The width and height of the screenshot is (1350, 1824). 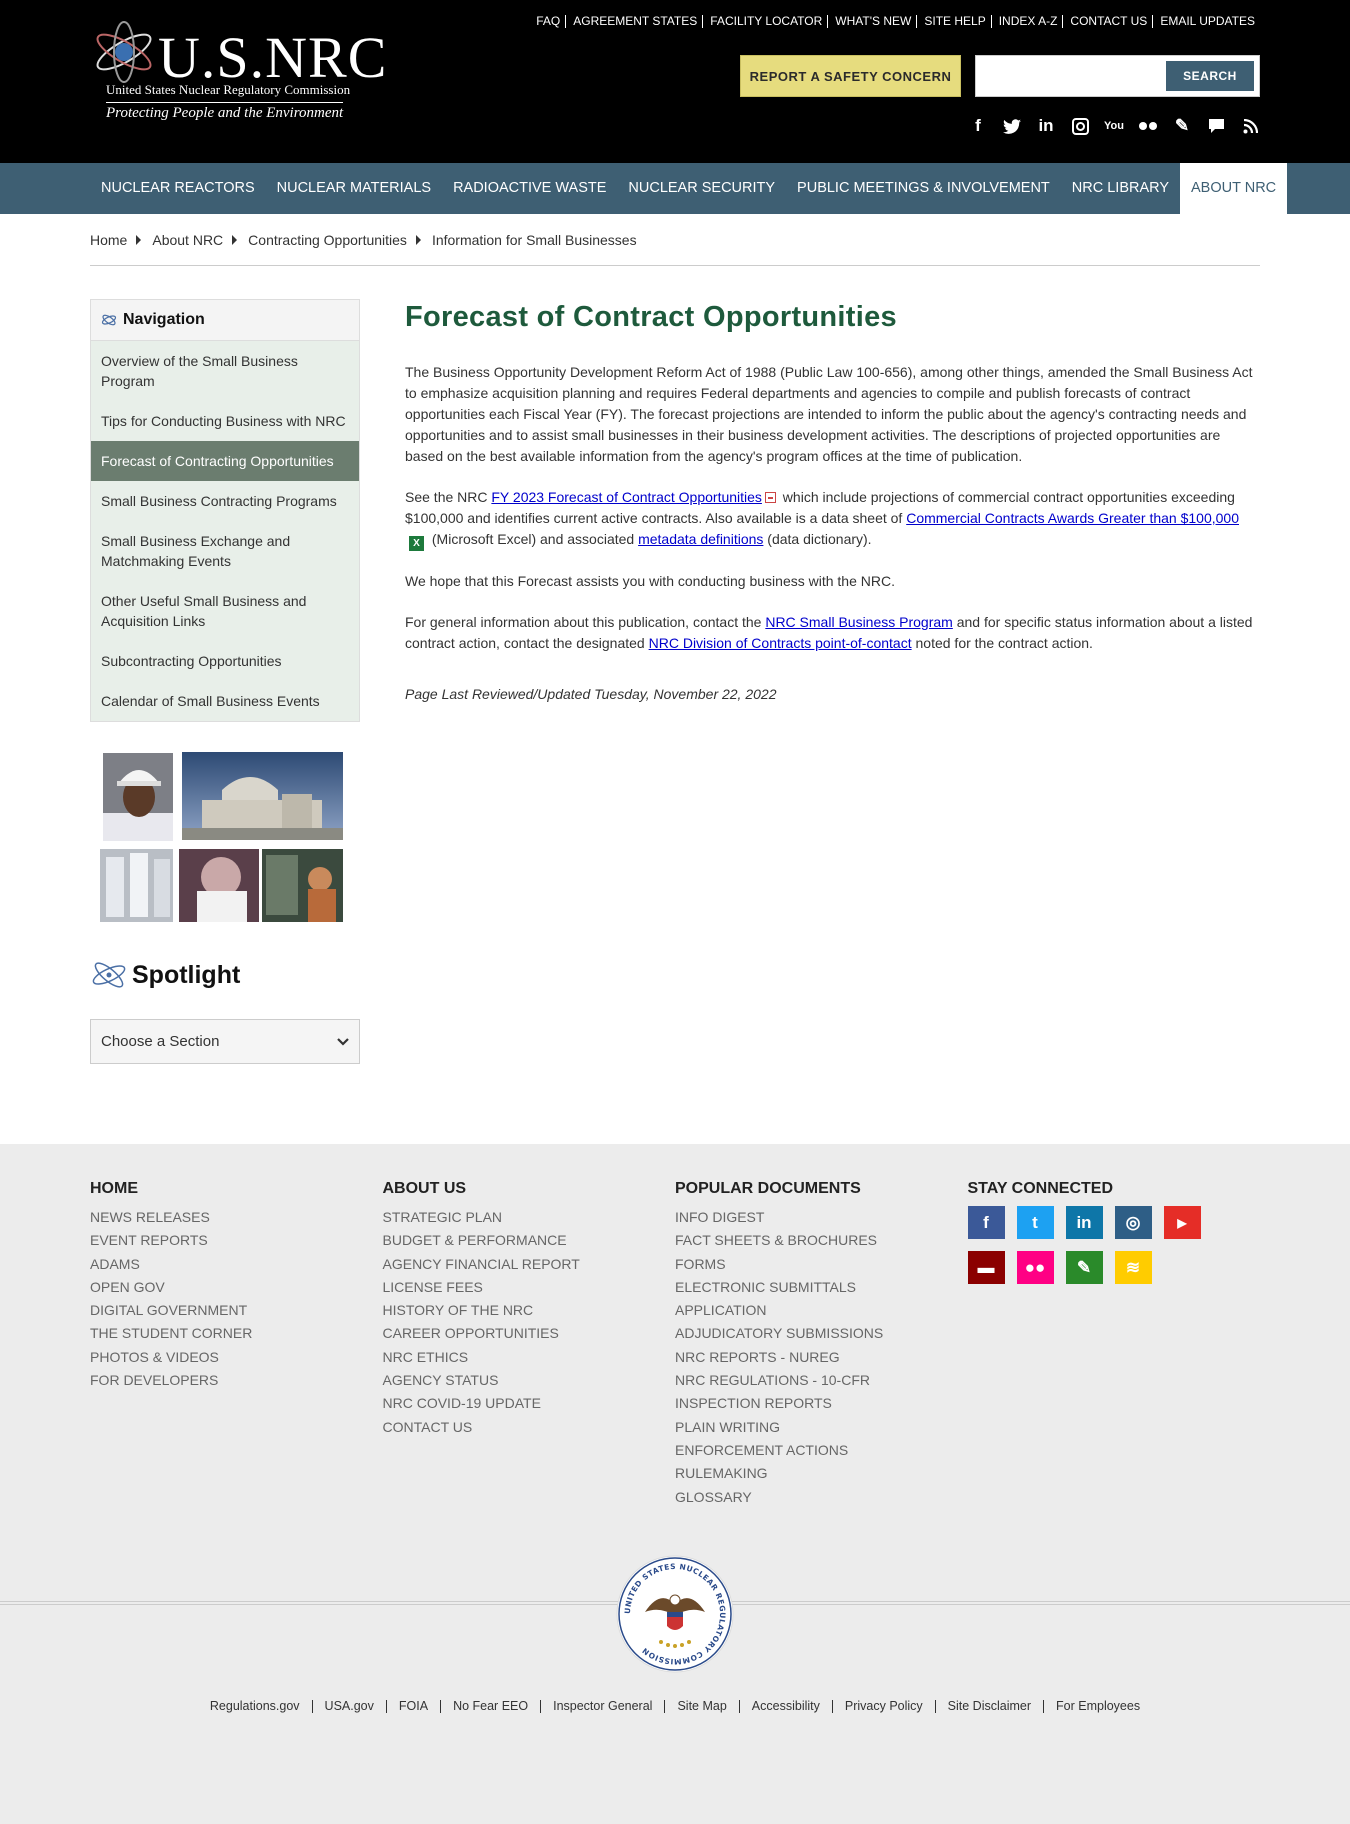 I want to click on bottom-link-no-fear: No Fear EEO, so click(x=490, y=1706).